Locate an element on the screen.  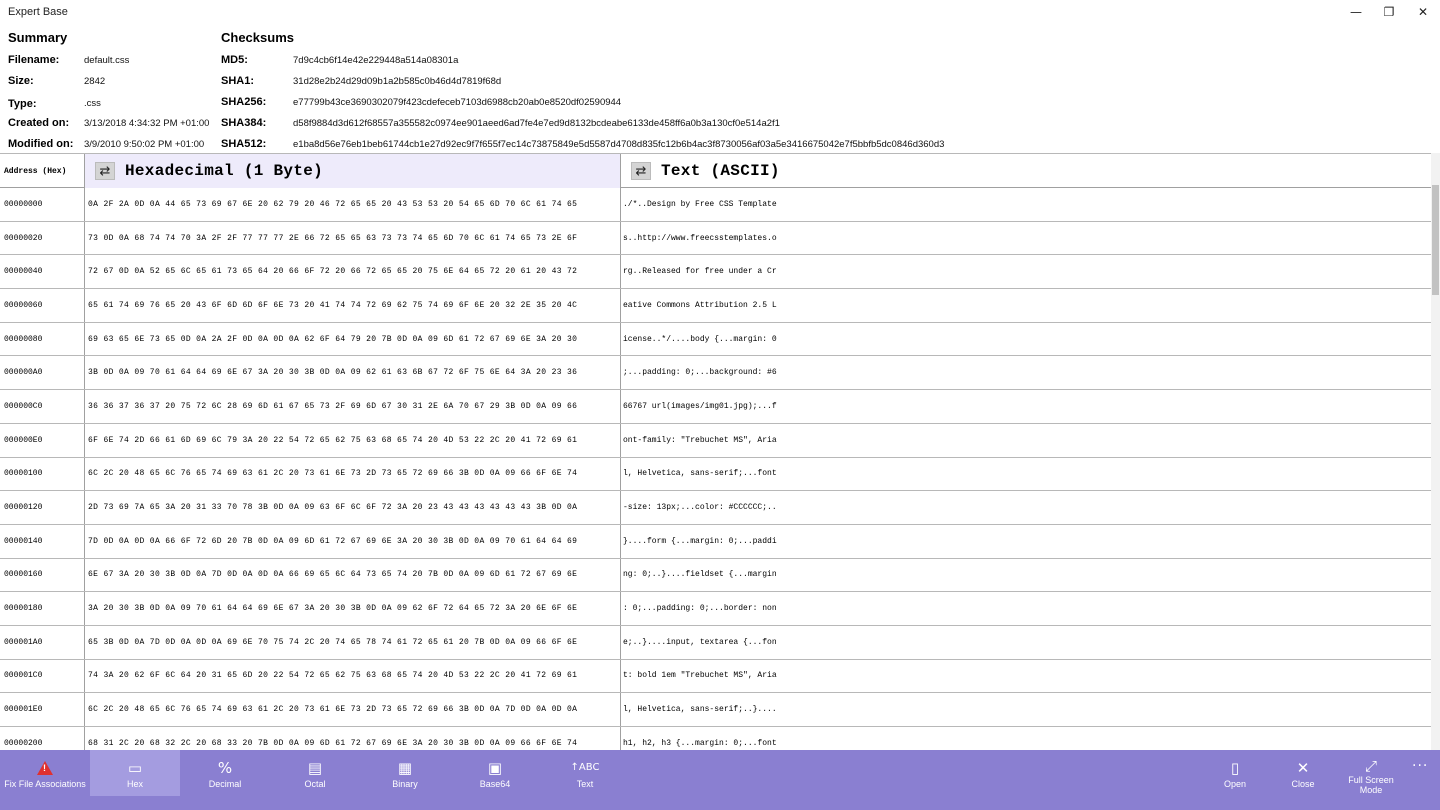
address-cell: 00000200 is located at coordinates (42, 738).